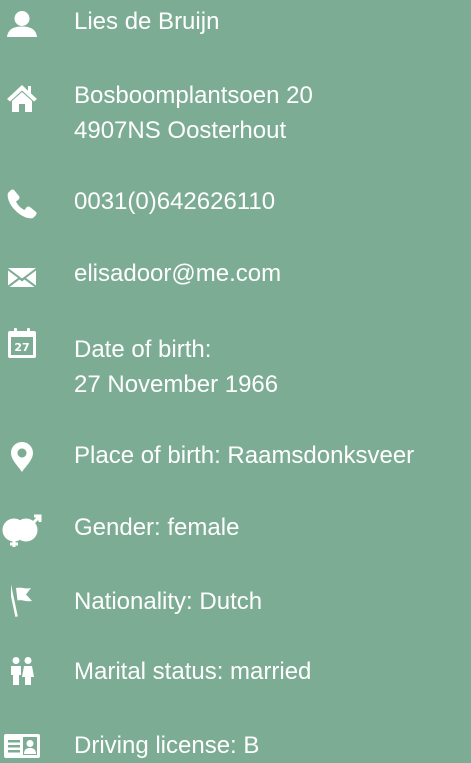 Image resolution: width=471 pixels, height=763 pixels. Describe the element at coordinates (22, 601) in the screenshot. I see `flag-icon` at that location.